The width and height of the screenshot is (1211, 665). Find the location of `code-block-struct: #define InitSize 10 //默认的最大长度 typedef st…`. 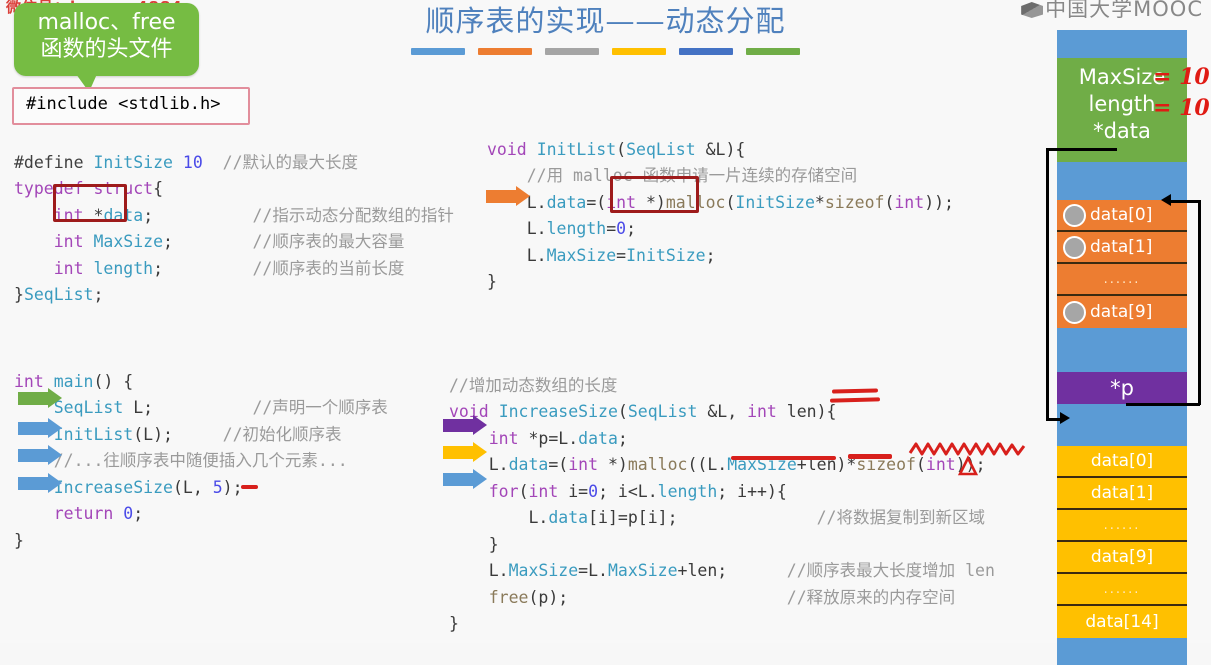

code-block-struct: #define InitSize 10 //默认的最大长度 typedef st… is located at coordinates (234, 228).